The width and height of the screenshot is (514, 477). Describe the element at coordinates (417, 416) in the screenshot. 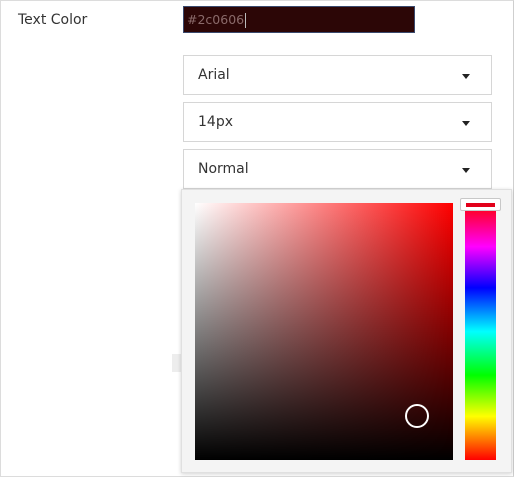

I see `color-selector-cursor` at that location.